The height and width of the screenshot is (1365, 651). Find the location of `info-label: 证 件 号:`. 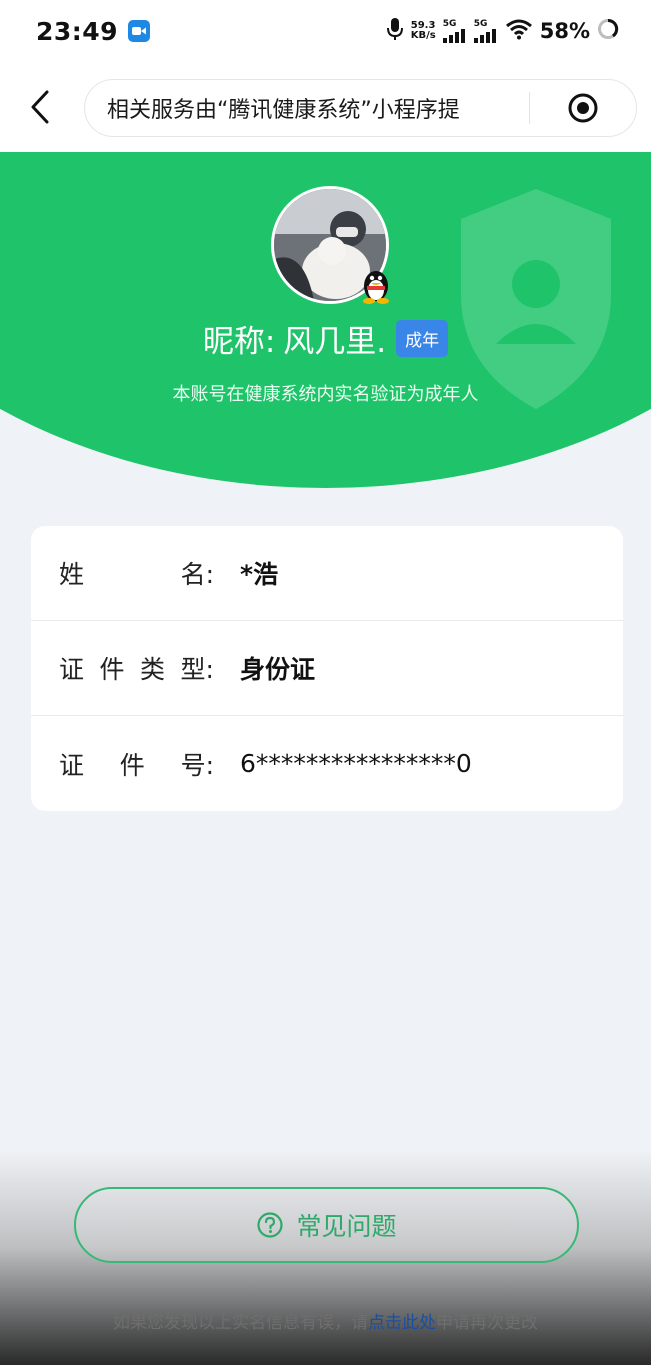

info-label: 证 件 号: is located at coordinates (136, 764).